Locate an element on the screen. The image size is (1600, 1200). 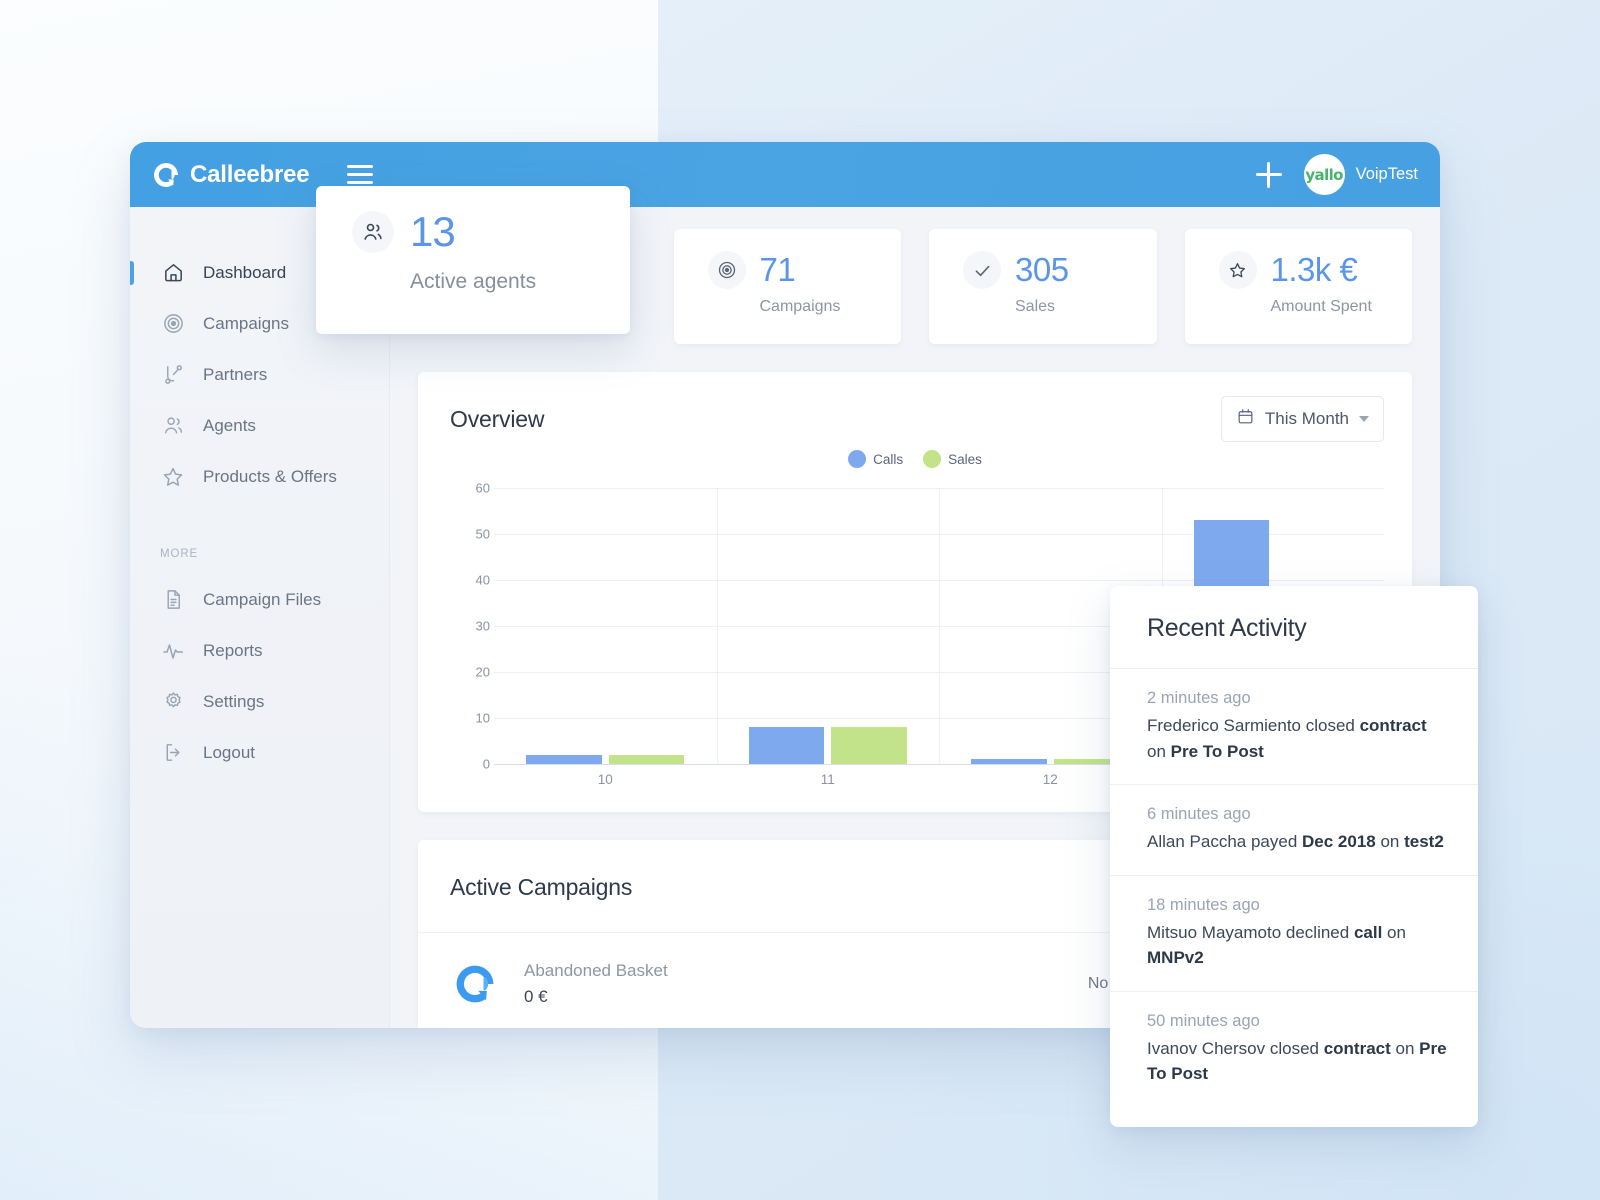
stat-value: 71 is located at coordinates (777, 269).